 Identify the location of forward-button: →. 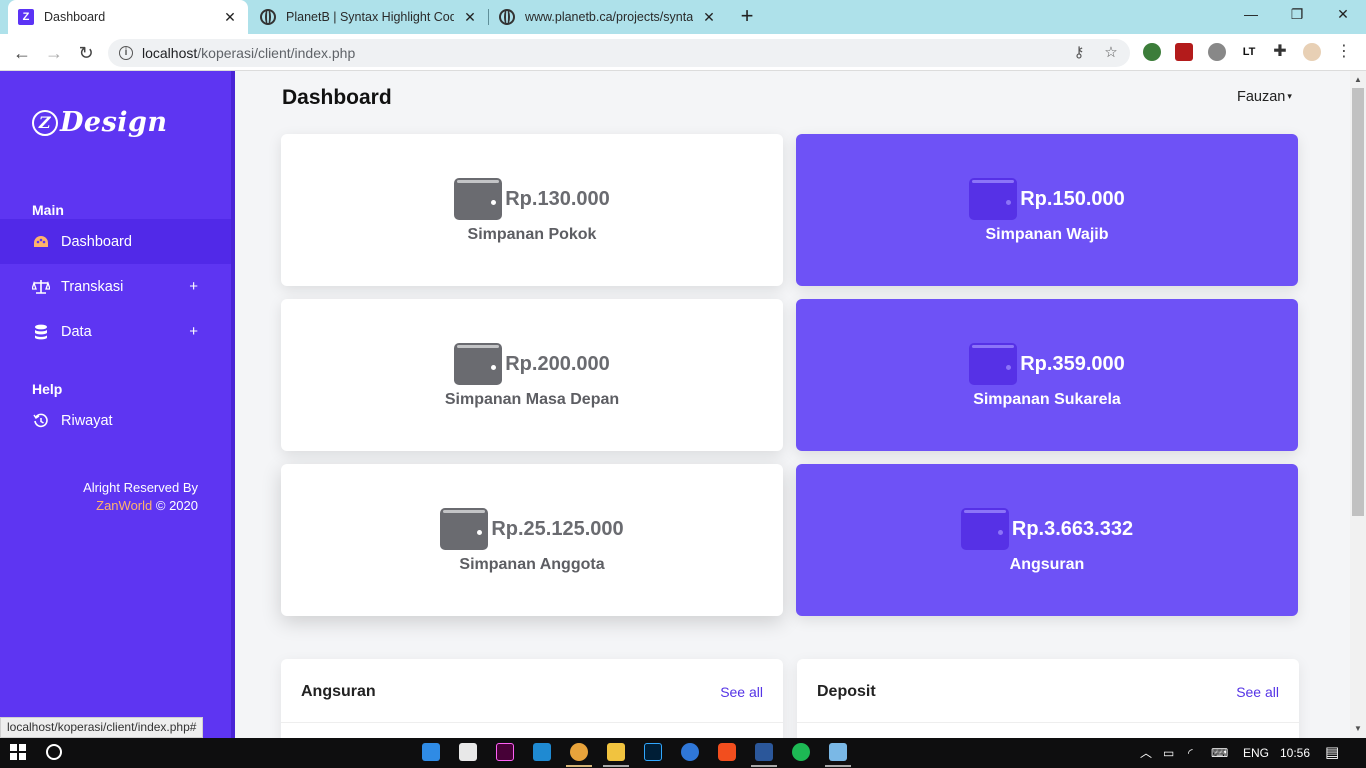
(54, 53).